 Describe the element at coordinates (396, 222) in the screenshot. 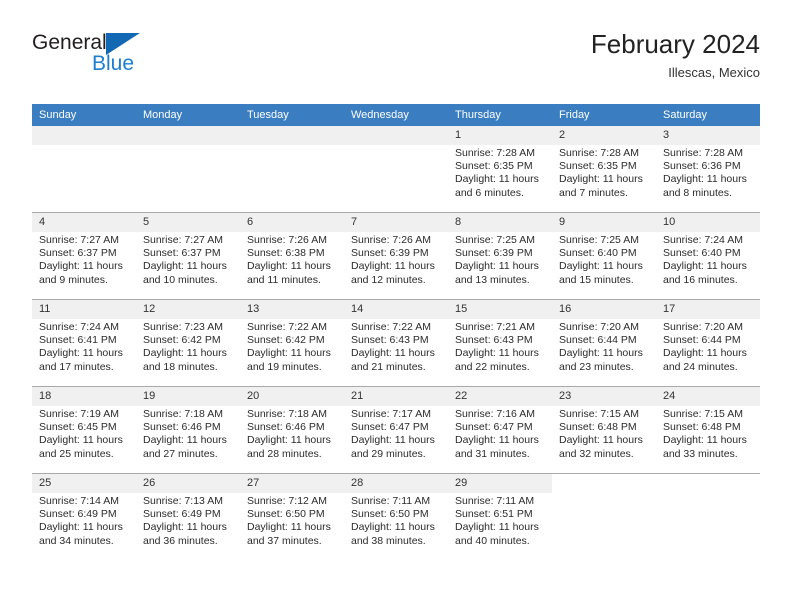

I see `day-number: 7` at that location.